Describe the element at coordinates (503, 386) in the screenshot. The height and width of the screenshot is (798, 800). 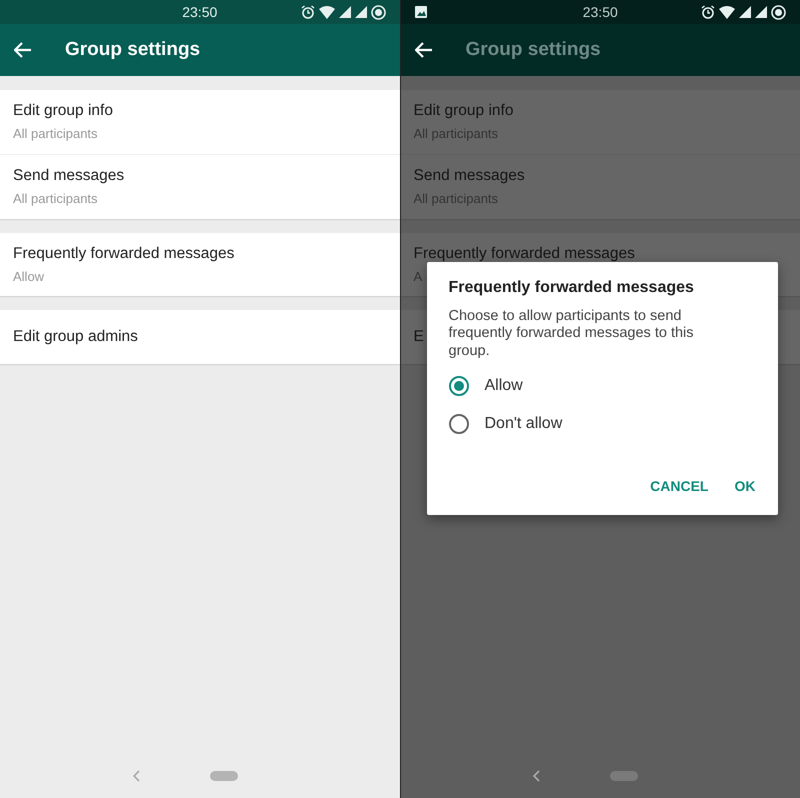
I see `option-label: Allow` at that location.